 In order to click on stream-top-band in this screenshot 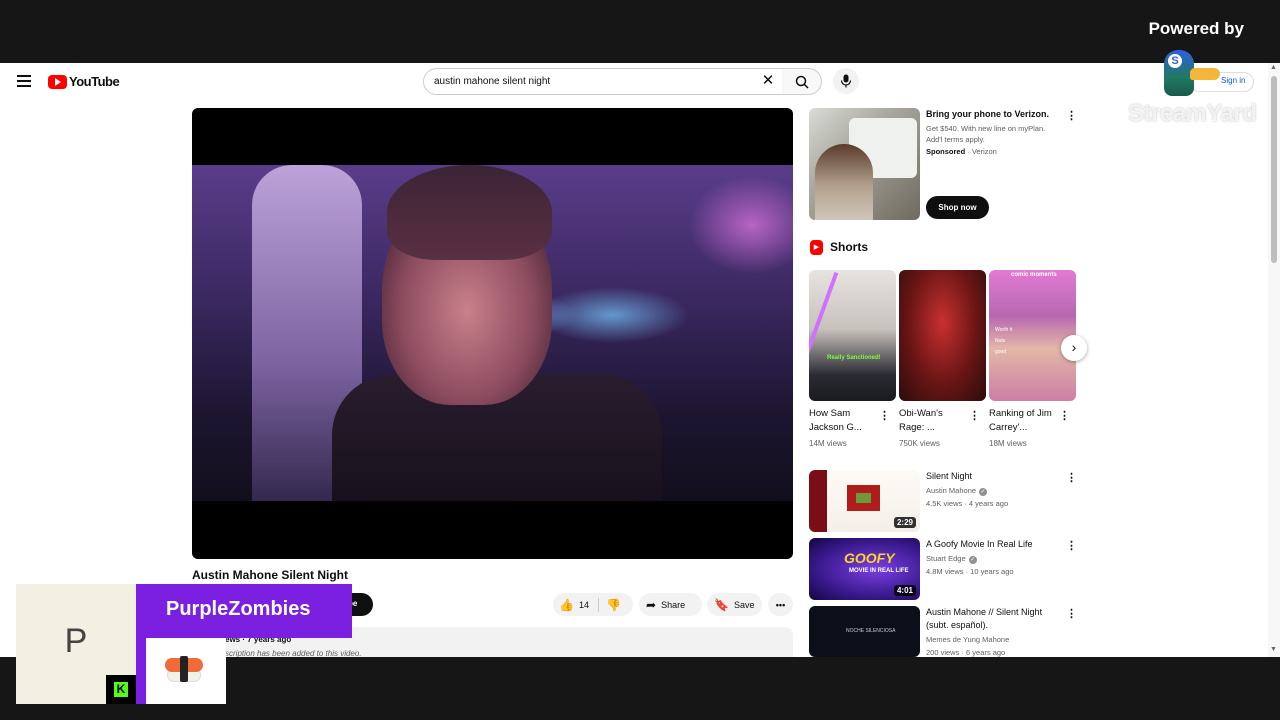, I will do `click(640, 31)`.